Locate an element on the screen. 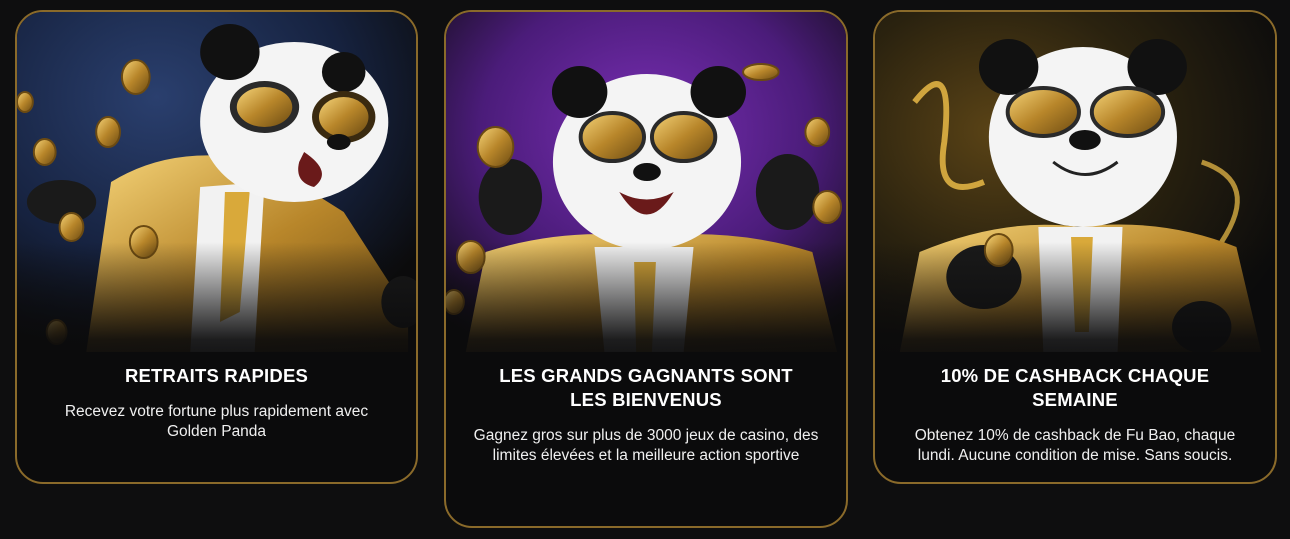 This screenshot has height=539, width=1290. card-title: LES GRANDS GAGNANTS SONT LES BIENVENUS is located at coordinates (646, 387).